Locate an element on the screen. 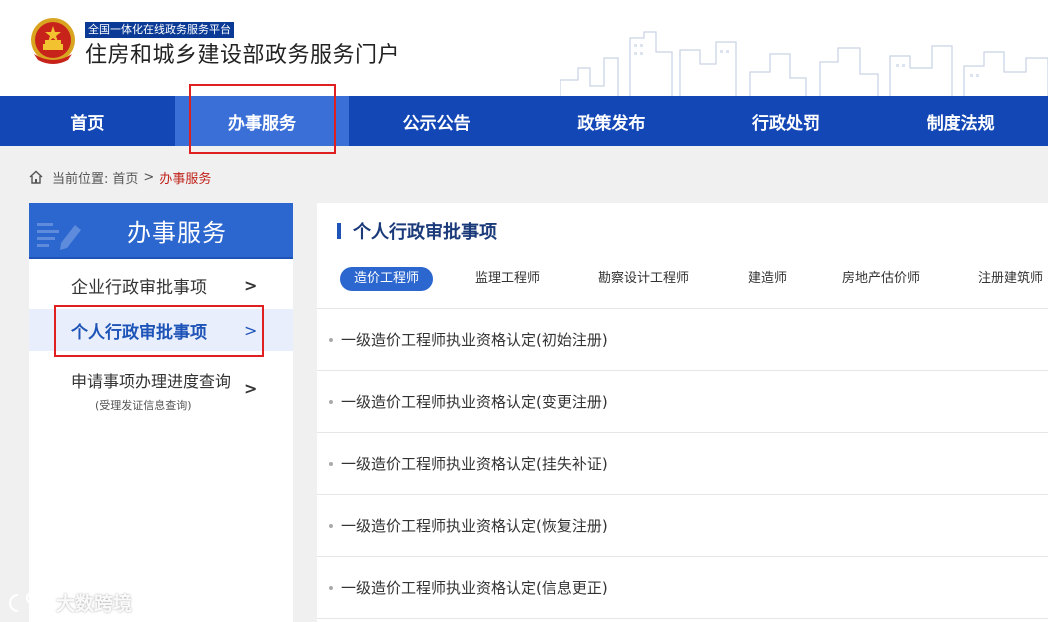 This screenshot has width=1048, height=622. list-item: 一级造价工程师执业资格认定(信息更正) is located at coordinates (682, 588).